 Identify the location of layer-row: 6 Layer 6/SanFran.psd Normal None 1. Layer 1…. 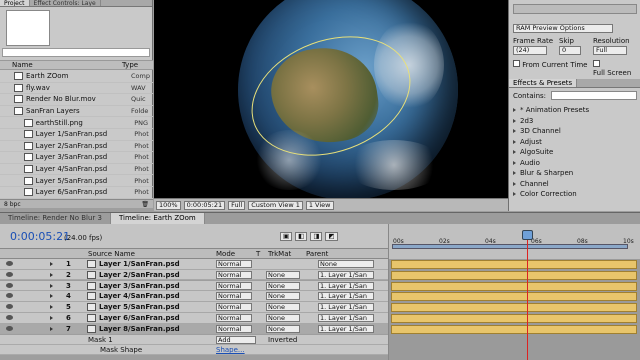
(194, 318).